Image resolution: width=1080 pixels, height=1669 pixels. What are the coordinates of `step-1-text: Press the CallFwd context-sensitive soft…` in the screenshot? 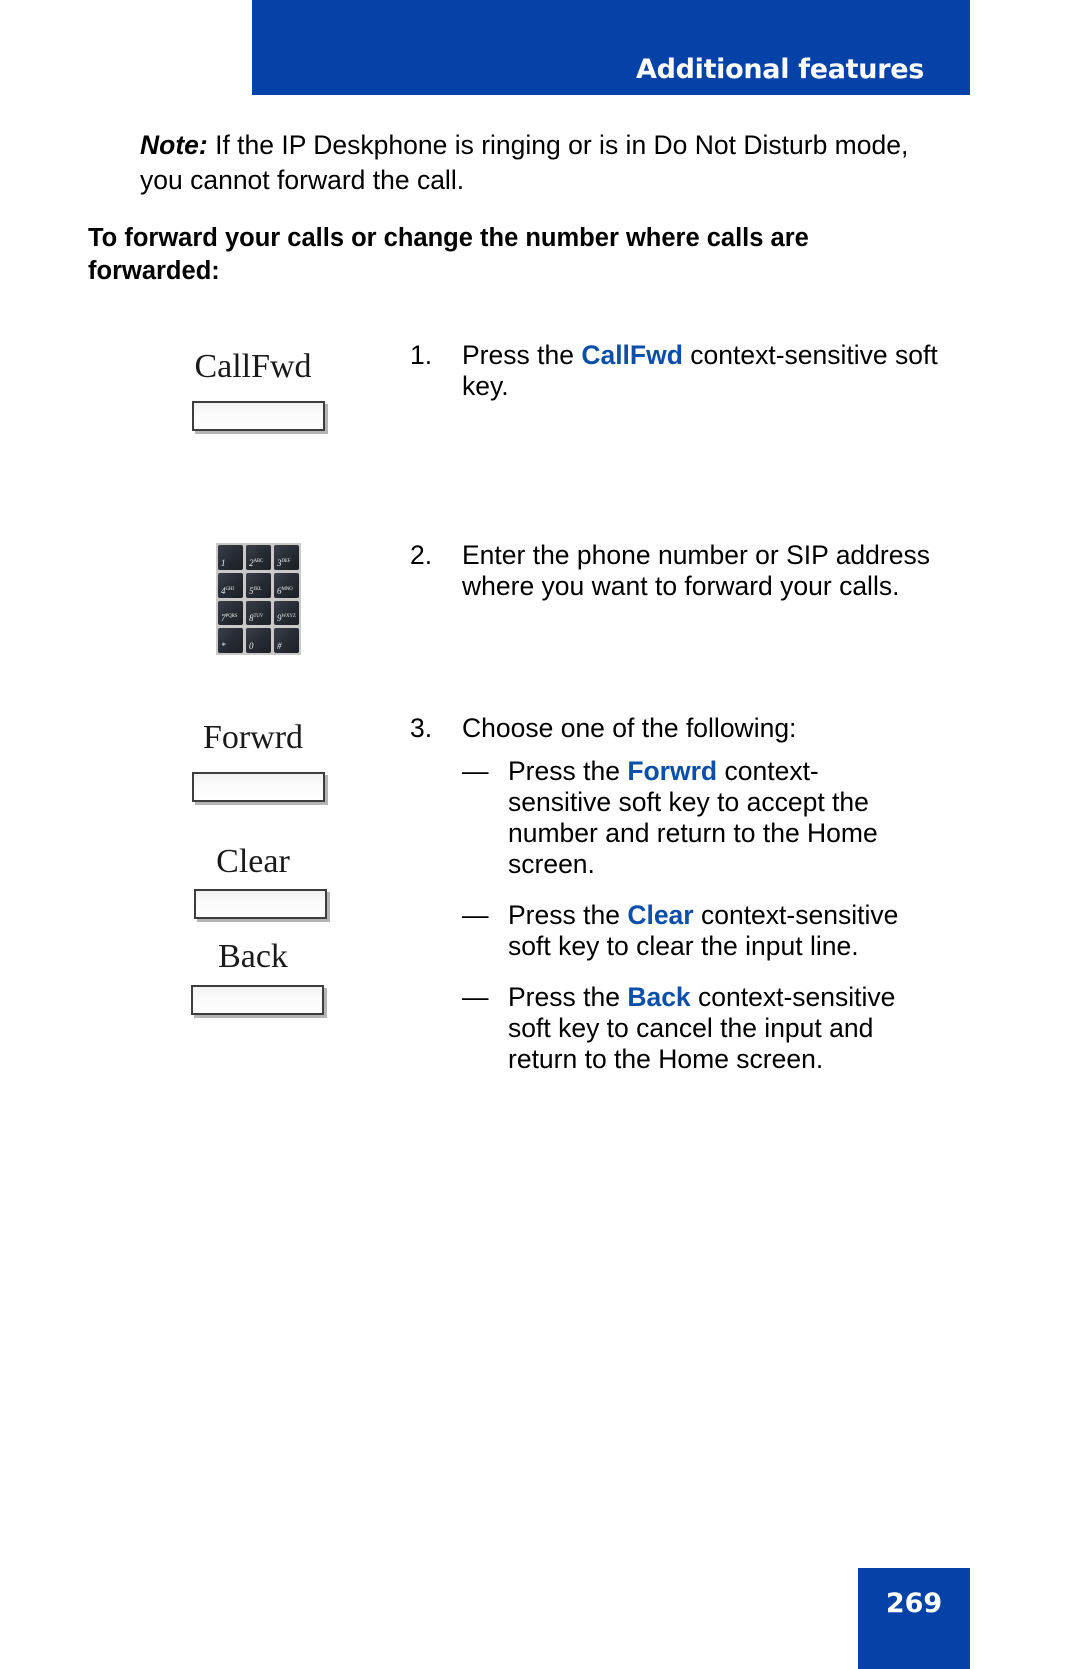 It's located at (706, 371).